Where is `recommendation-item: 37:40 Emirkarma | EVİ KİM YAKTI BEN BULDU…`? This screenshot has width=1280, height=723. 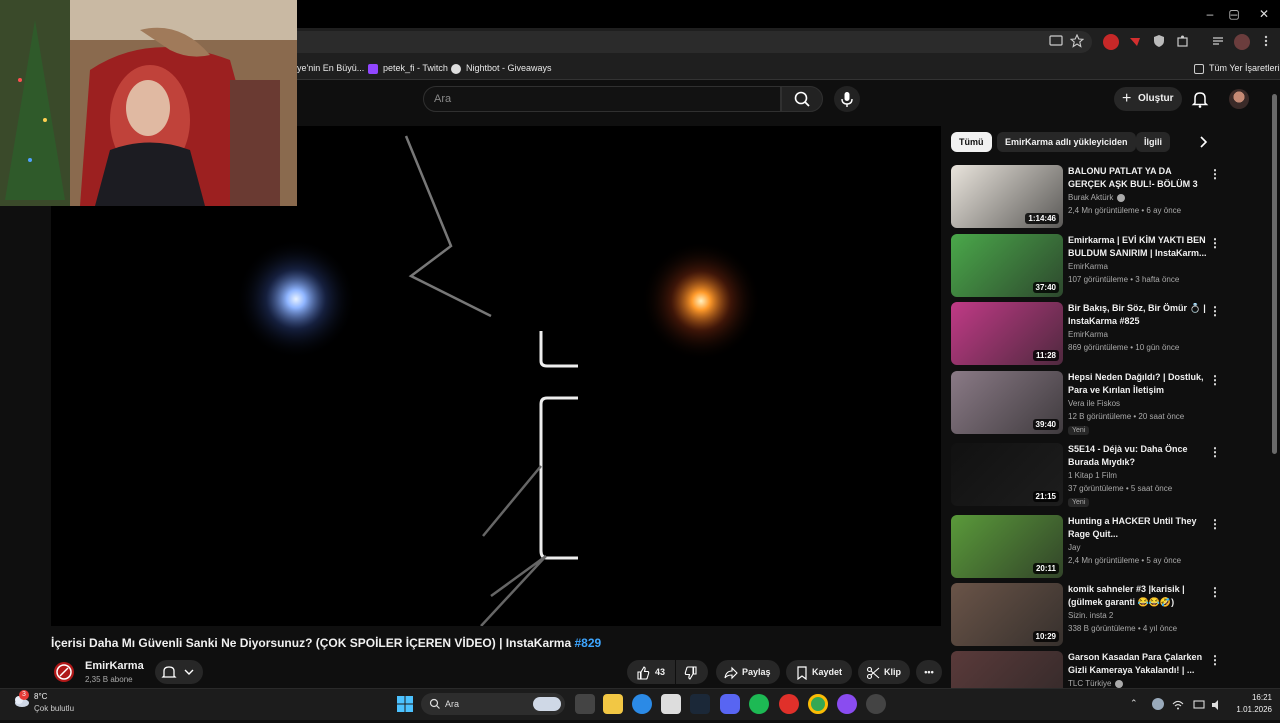 recommendation-item: 37:40 Emirkarma | EVİ KİM YAKTI BEN BULDU… is located at coordinates (1111, 266).